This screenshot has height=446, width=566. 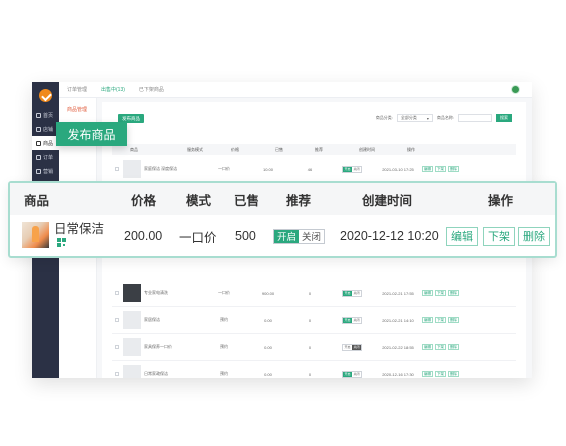 What do you see at coordinates (475, 118) in the screenshot?
I see `name-input` at bounding box center [475, 118].